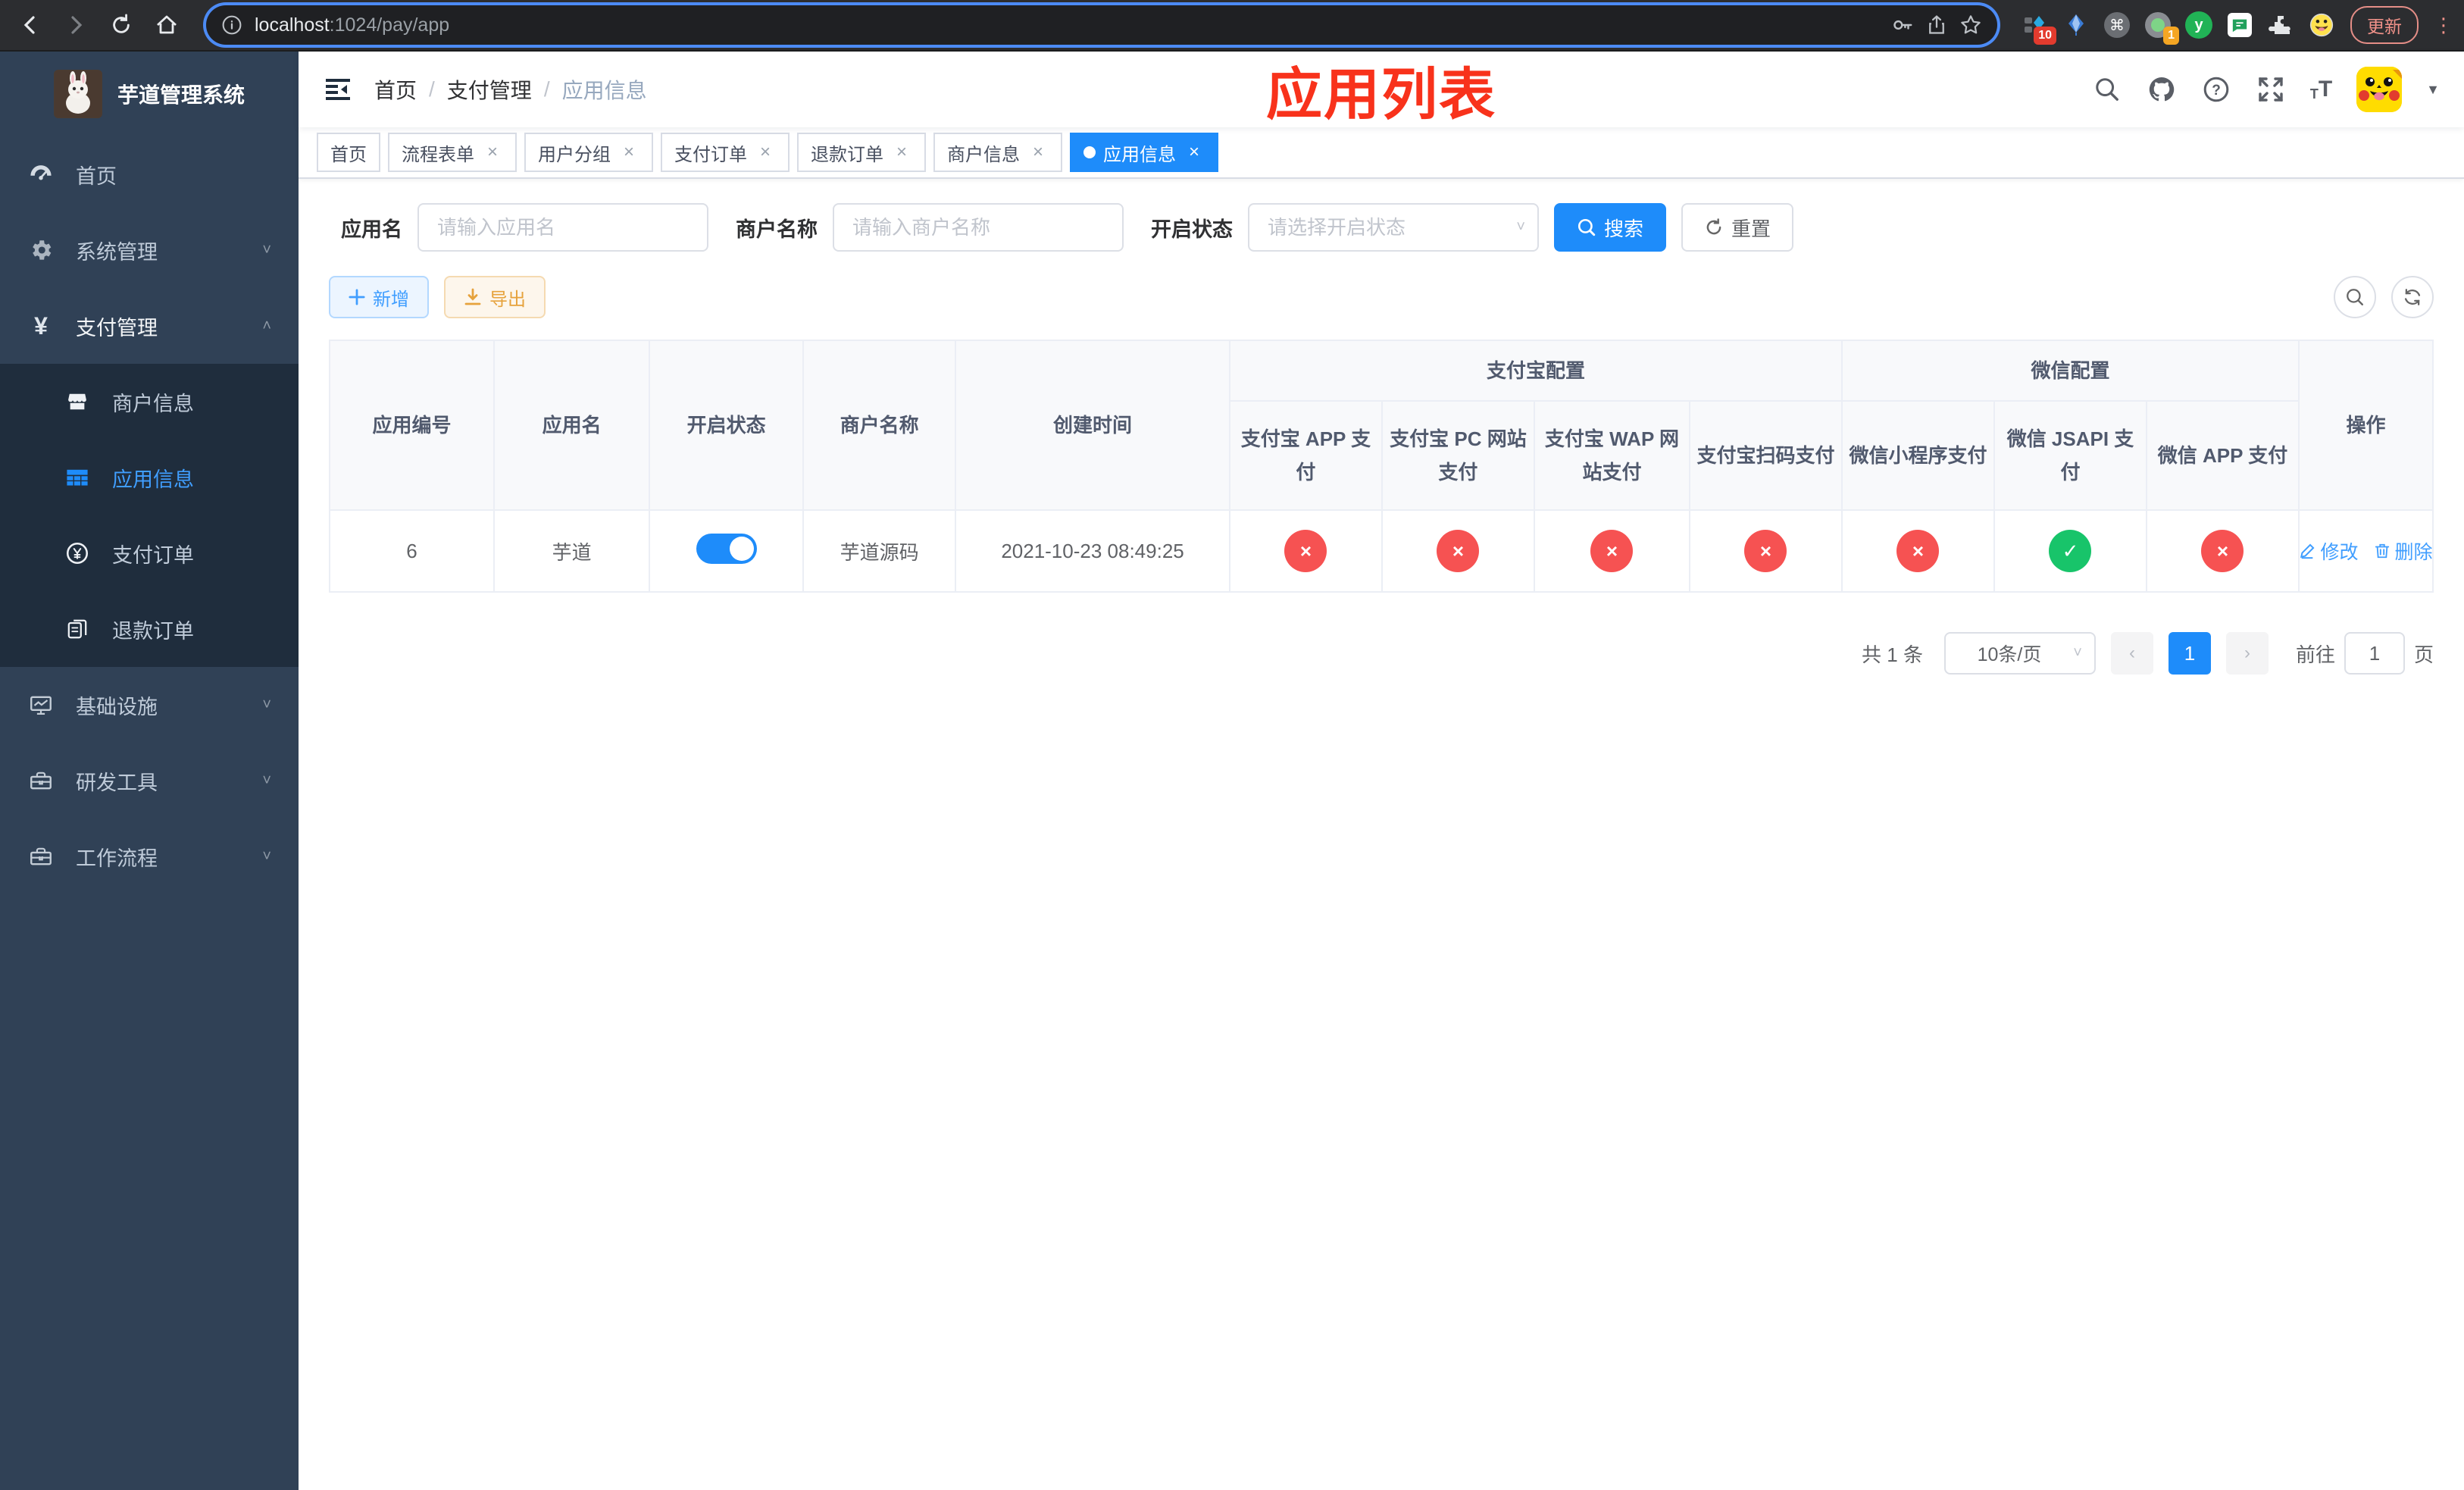  I want to click on breadcrumb: 首页 / 支付管理 / 应用信息, so click(510, 89).